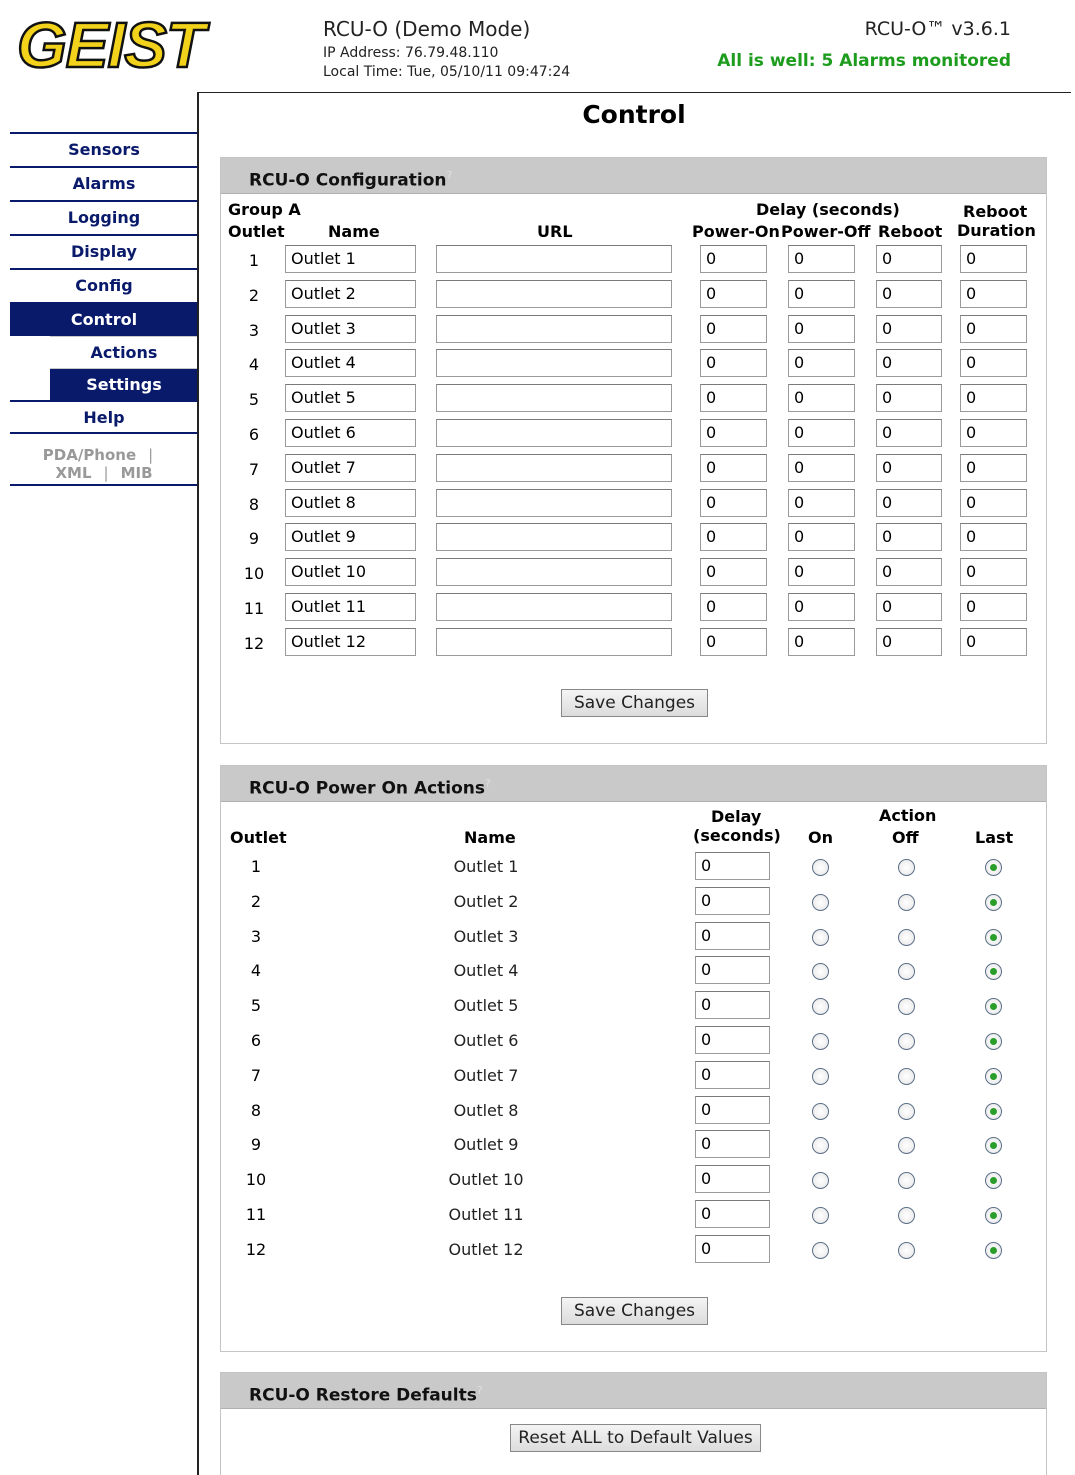 The height and width of the screenshot is (1475, 1075). I want to click on nav-item-config: Config, so click(104, 285).